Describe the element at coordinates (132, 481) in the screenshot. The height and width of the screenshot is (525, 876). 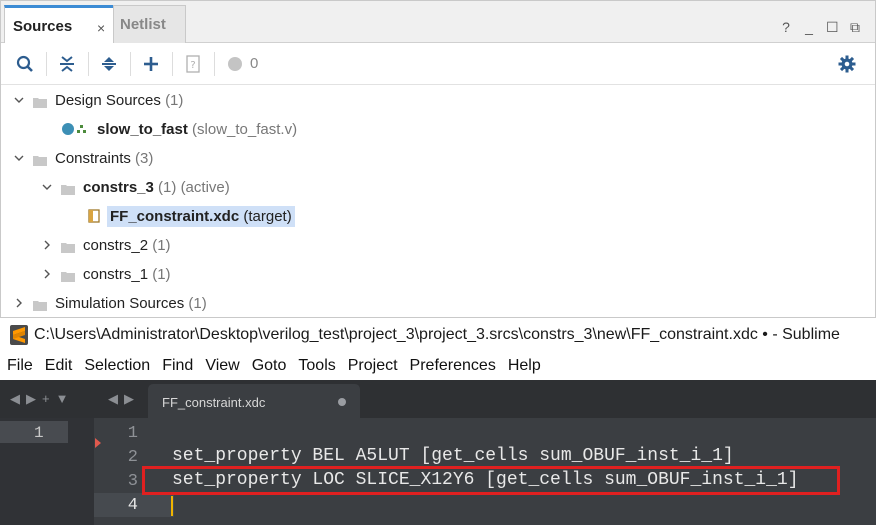
I see `line-number: 3` at that location.